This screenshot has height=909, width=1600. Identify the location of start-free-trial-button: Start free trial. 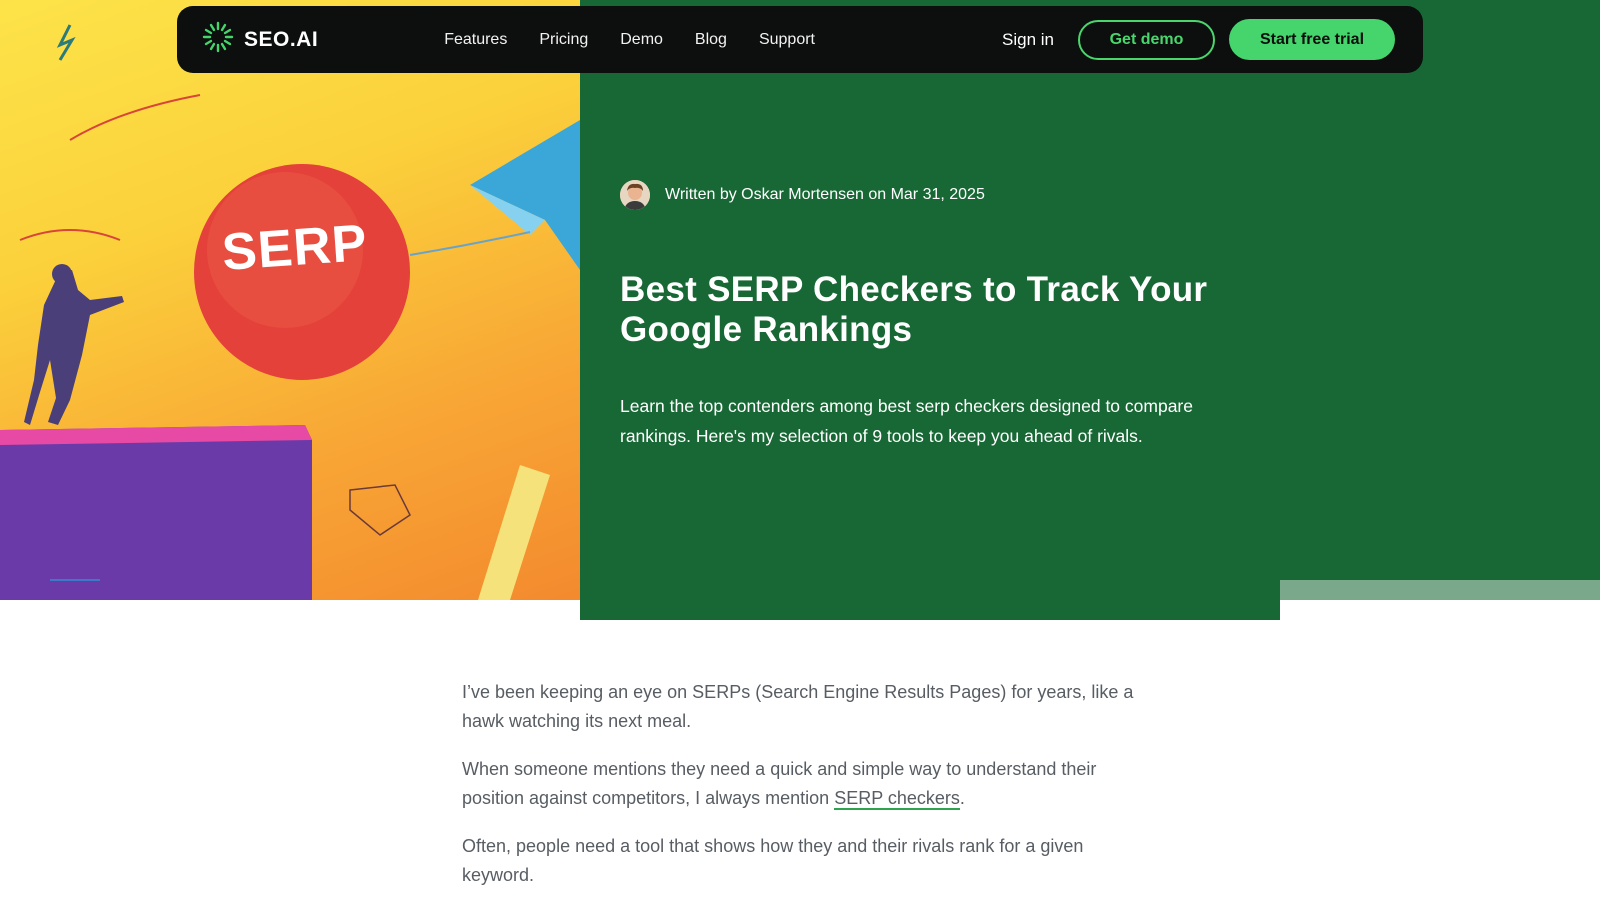
(1312, 39).